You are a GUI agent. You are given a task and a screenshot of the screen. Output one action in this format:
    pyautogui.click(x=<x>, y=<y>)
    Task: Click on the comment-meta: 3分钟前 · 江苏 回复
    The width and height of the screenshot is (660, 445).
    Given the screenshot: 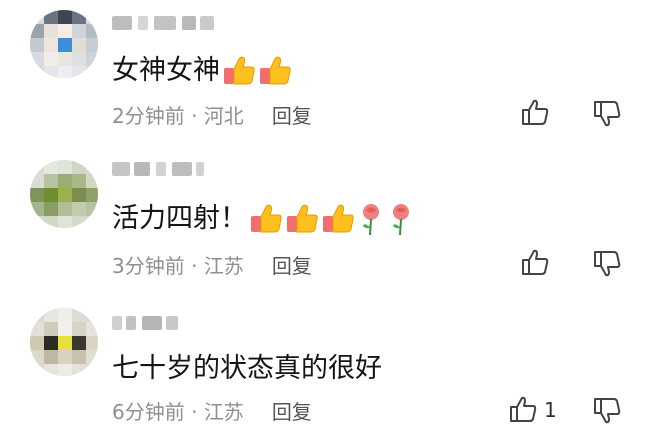 What is the action you would take?
    pyautogui.click(x=212, y=266)
    